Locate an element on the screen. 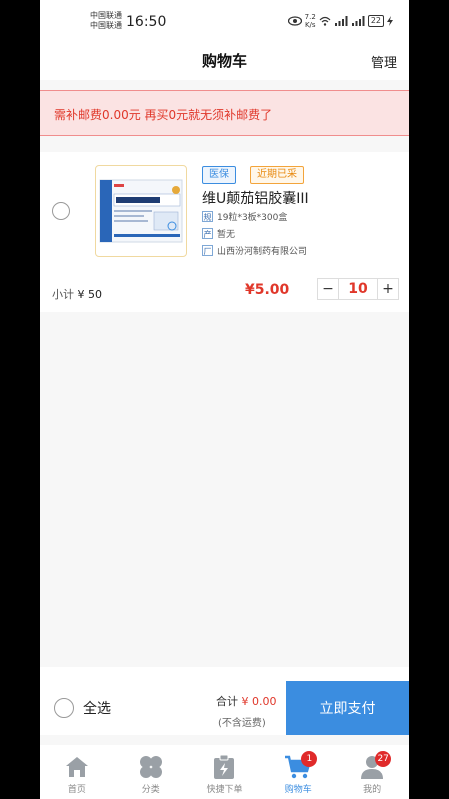  status-time: 16:50 is located at coordinates (146, 22).